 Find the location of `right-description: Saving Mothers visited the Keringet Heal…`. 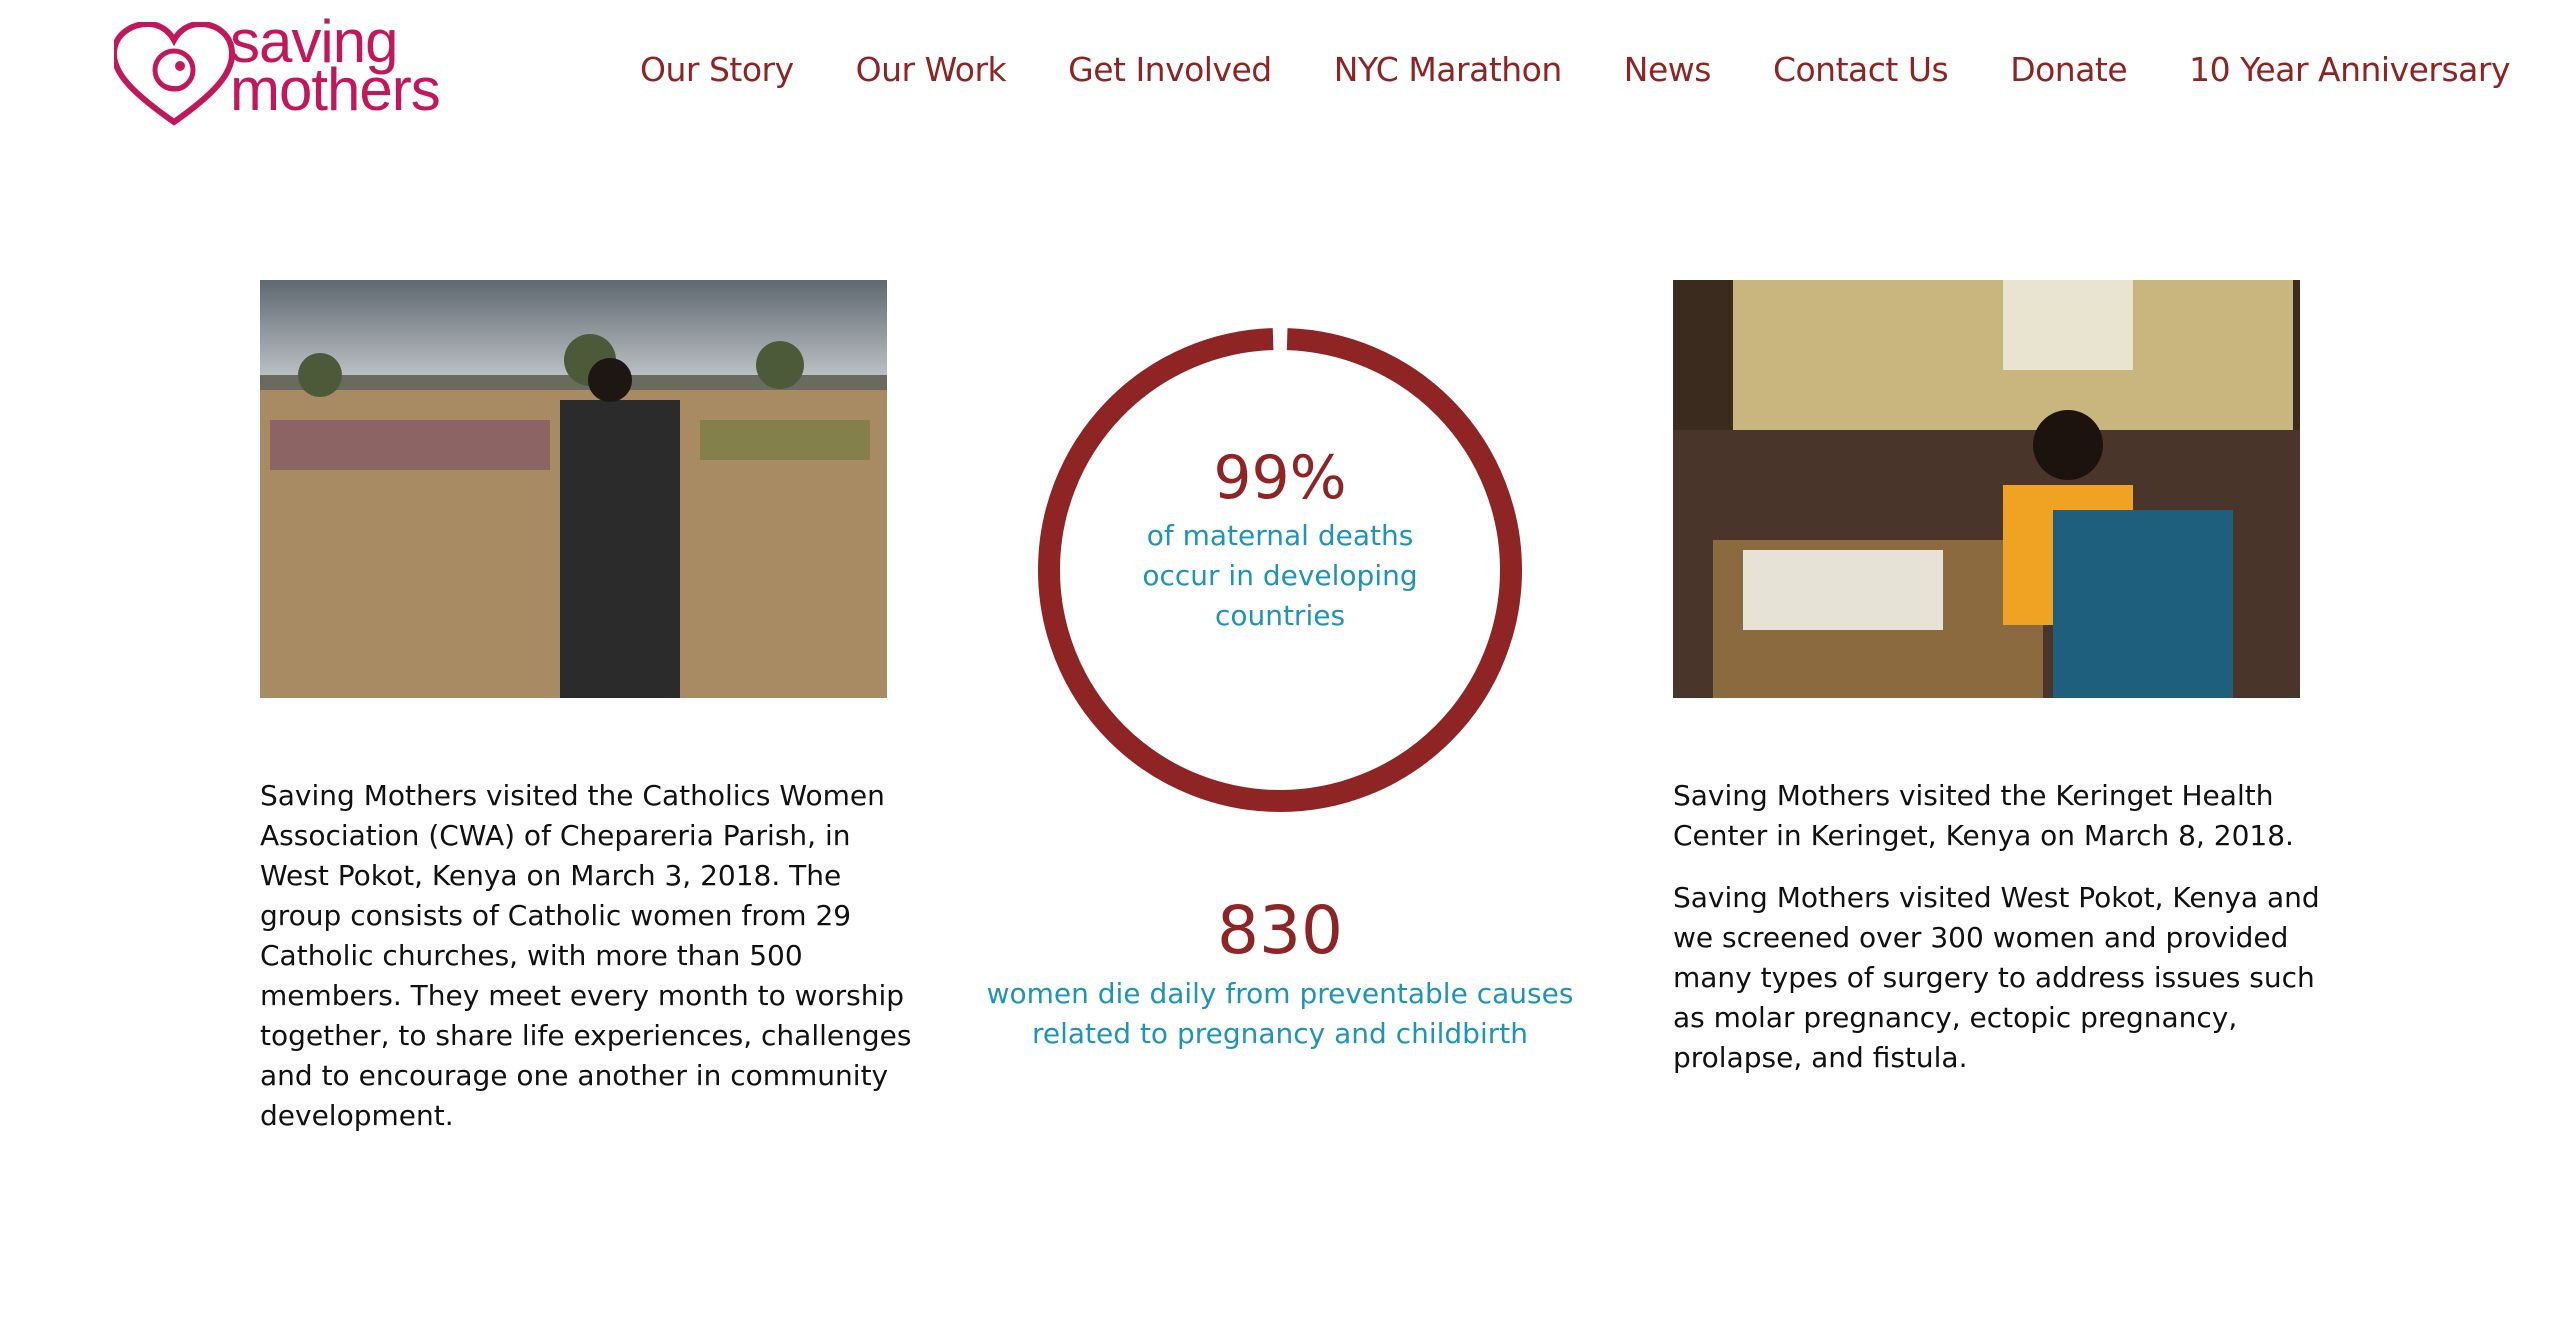

right-description: Saving Mothers visited the Keringet Heal… is located at coordinates (2003, 938).